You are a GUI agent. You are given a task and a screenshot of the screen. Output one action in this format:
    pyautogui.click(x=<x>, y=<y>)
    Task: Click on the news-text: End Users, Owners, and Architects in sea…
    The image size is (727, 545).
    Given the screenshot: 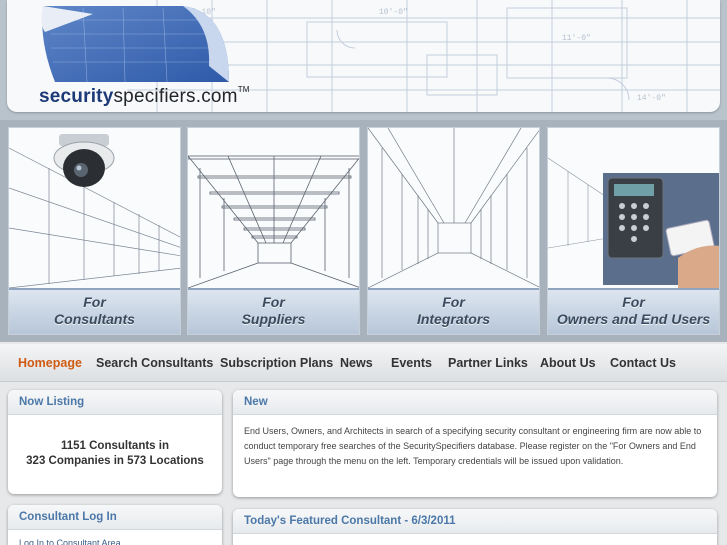 What is the action you would take?
    pyautogui.click(x=473, y=446)
    